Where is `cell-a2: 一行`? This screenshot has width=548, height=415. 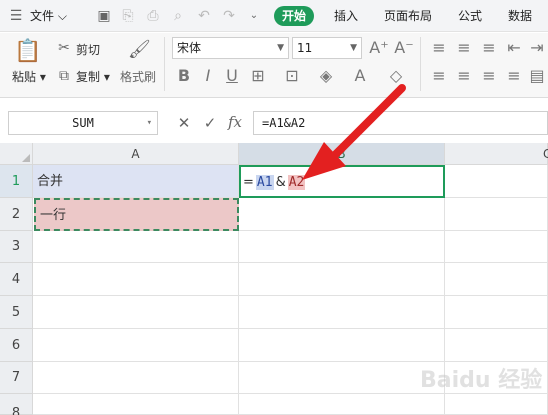
cell-a2: 一行 is located at coordinates (136, 214).